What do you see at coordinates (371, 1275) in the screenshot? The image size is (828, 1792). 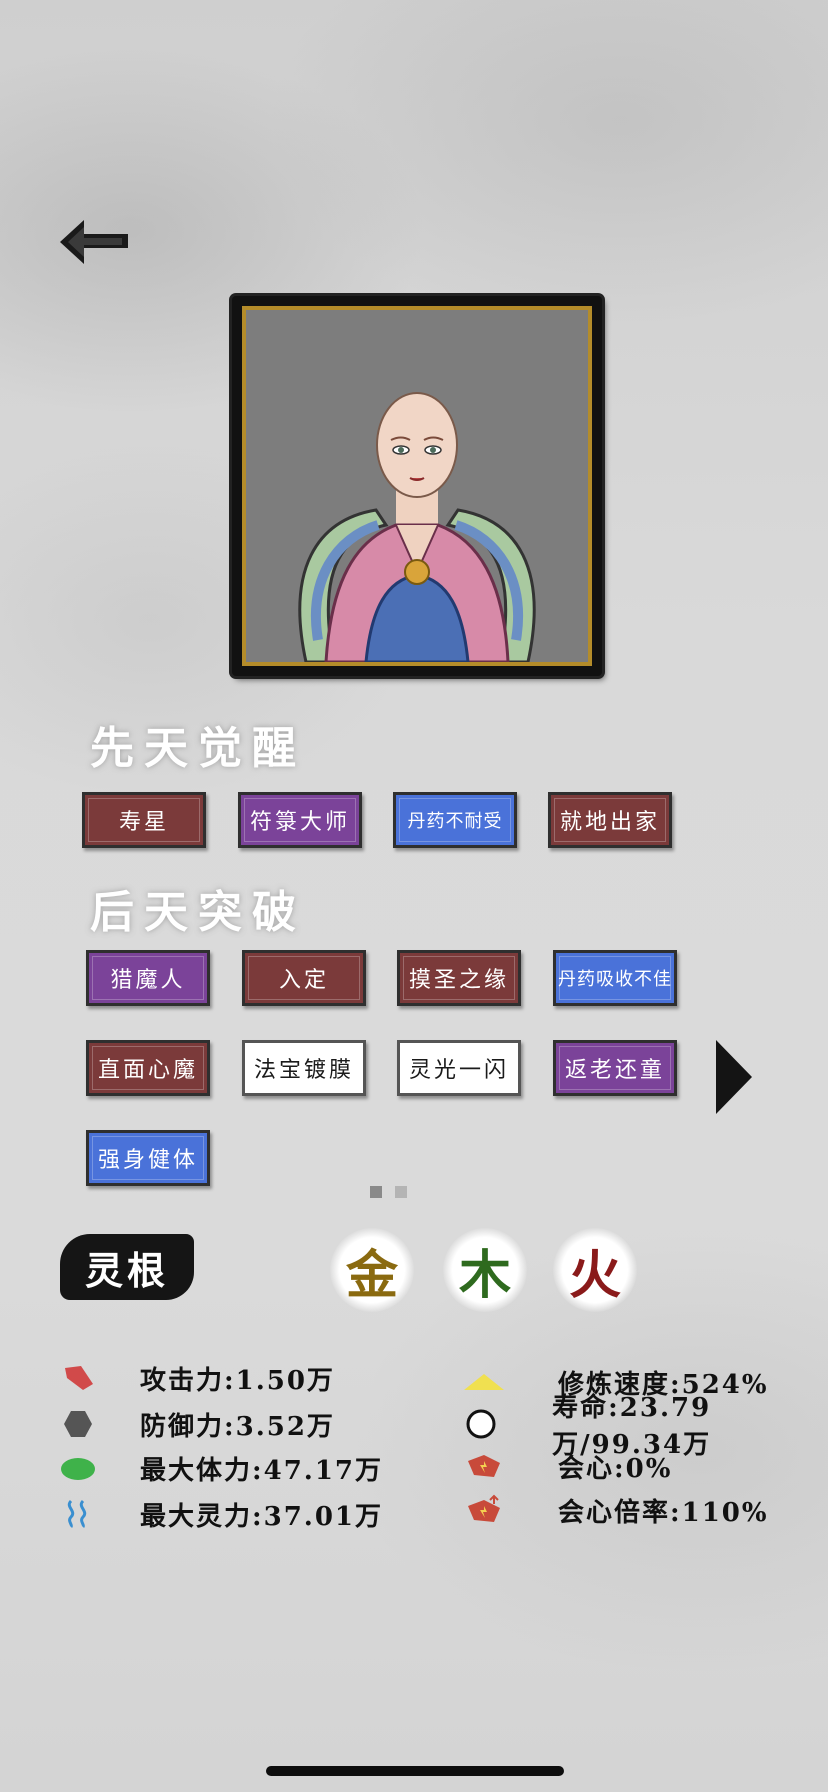 I see `element-gold-char: 金` at bounding box center [371, 1275].